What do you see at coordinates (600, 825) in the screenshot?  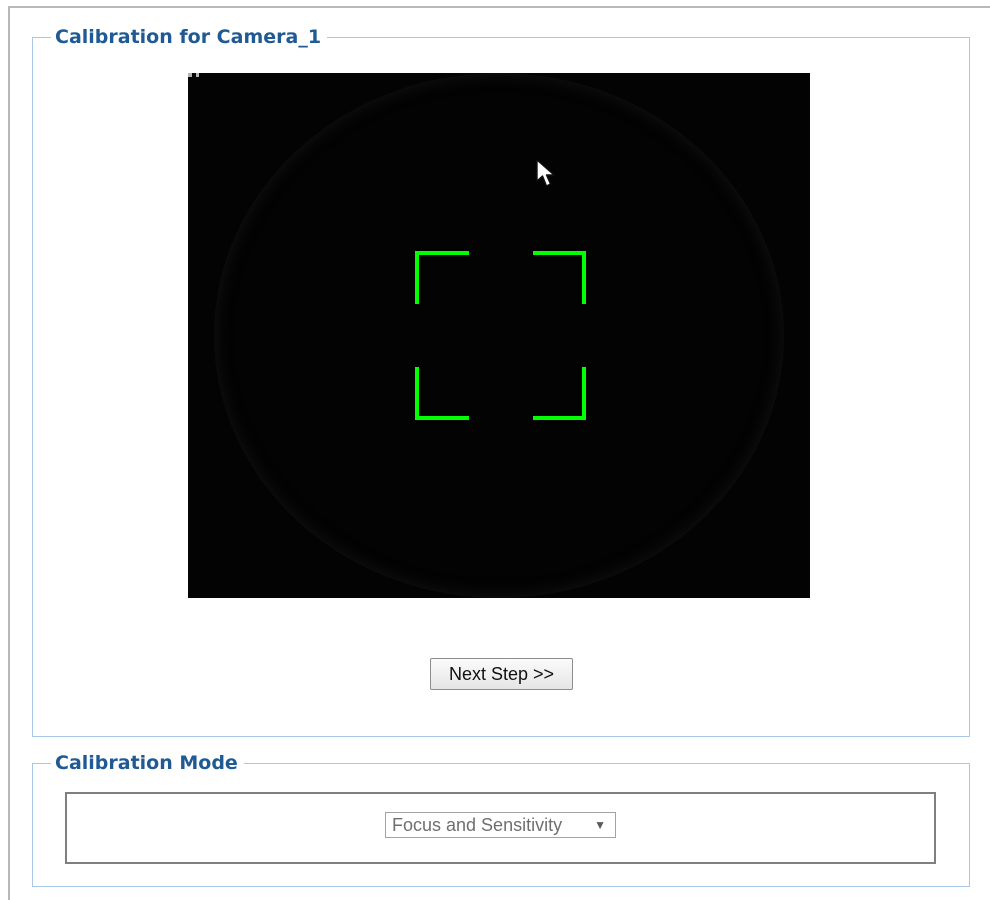 I see `triangle-down-icon: ▼` at bounding box center [600, 825].